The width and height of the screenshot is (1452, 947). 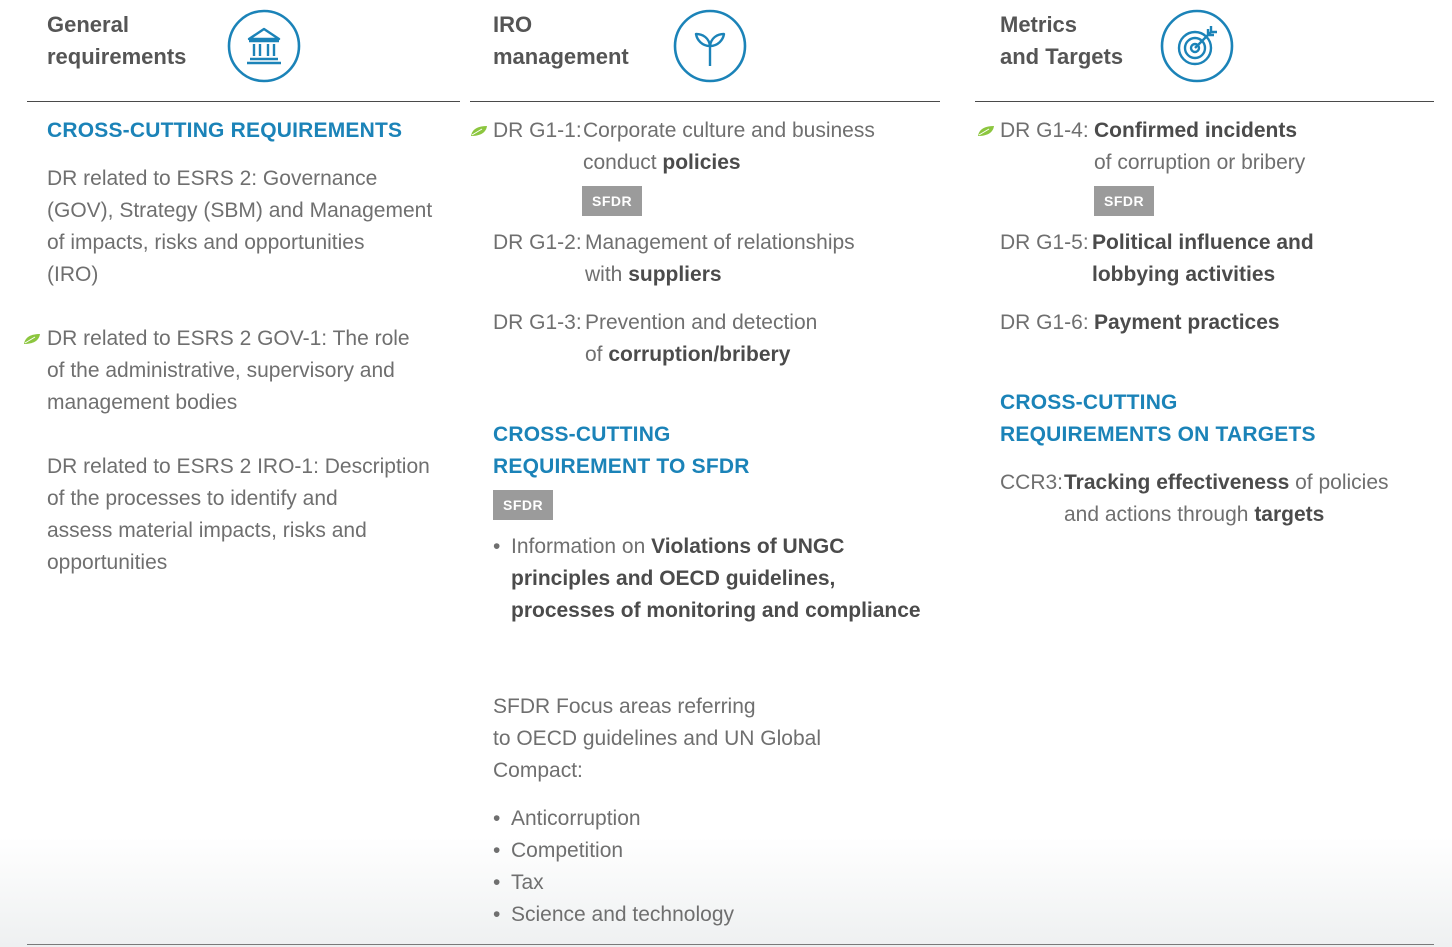 I want to click on list-item: • Science and technology, so click(x=613, y=914).